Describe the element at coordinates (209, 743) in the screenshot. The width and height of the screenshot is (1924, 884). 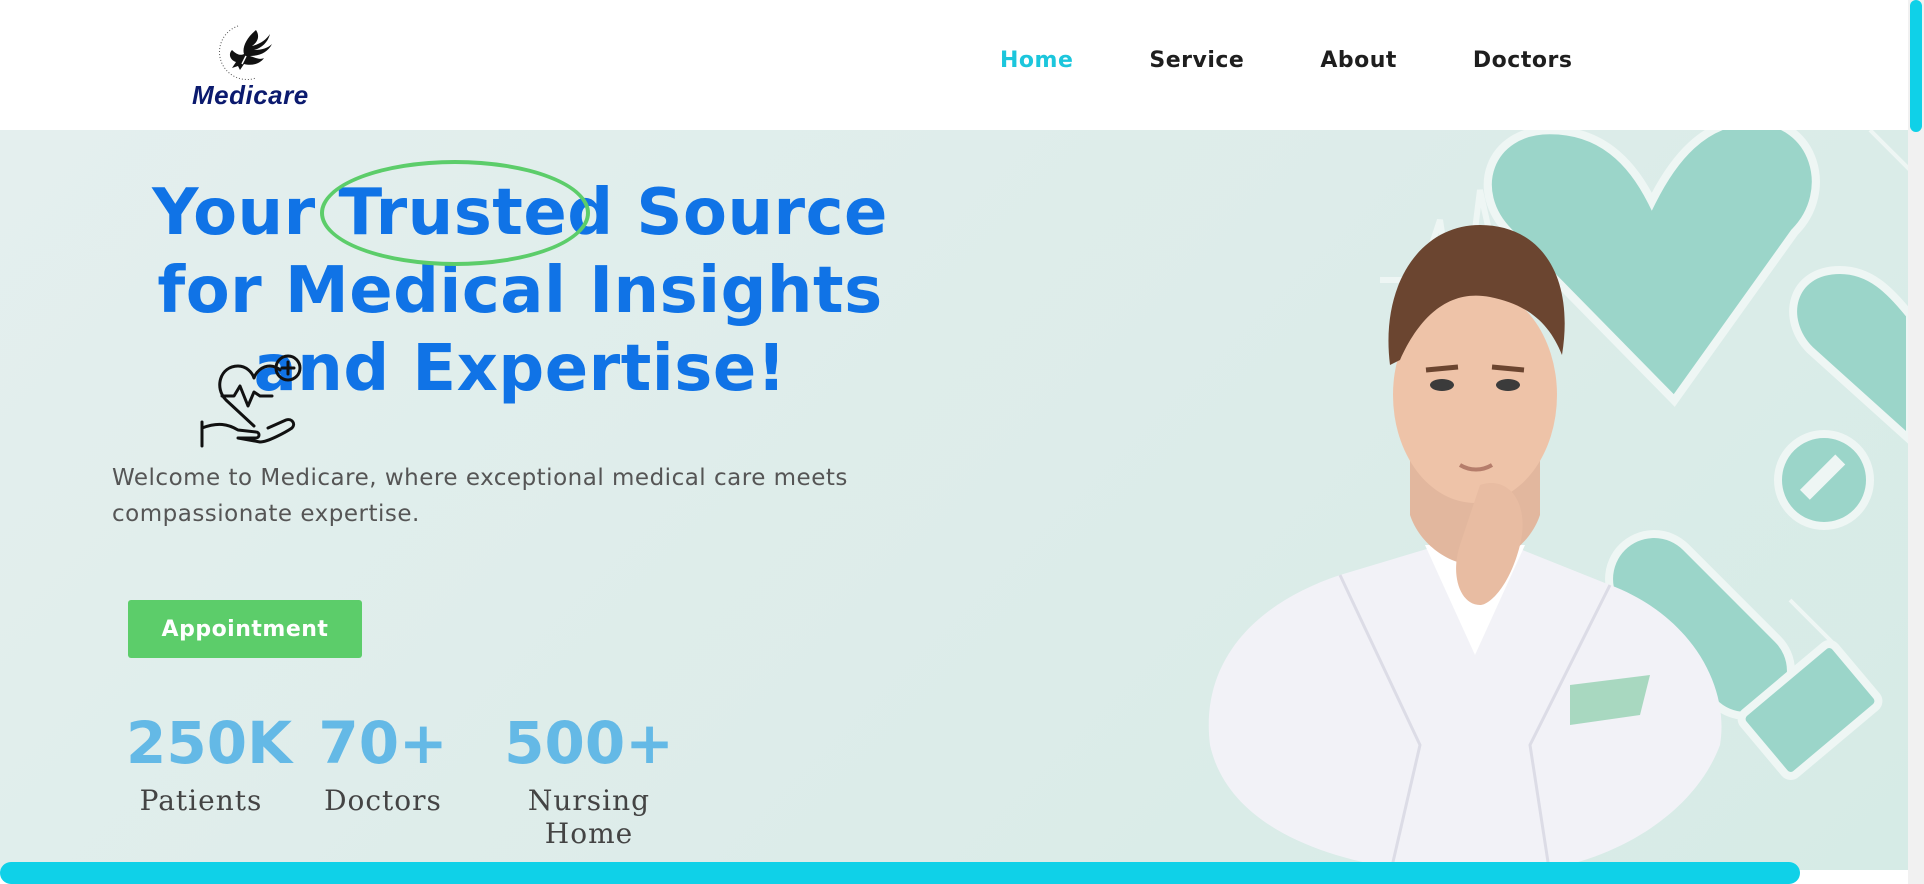
I see `stat-value: 250K` at that location.